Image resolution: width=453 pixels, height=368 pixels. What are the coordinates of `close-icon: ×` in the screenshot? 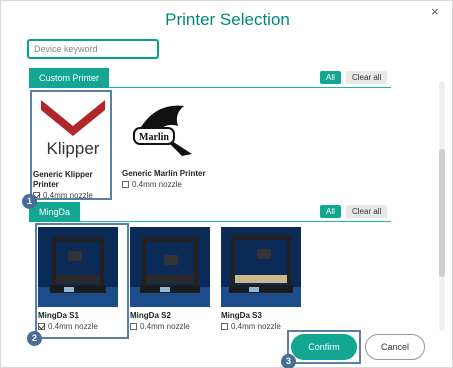 It's located at (435, 11).